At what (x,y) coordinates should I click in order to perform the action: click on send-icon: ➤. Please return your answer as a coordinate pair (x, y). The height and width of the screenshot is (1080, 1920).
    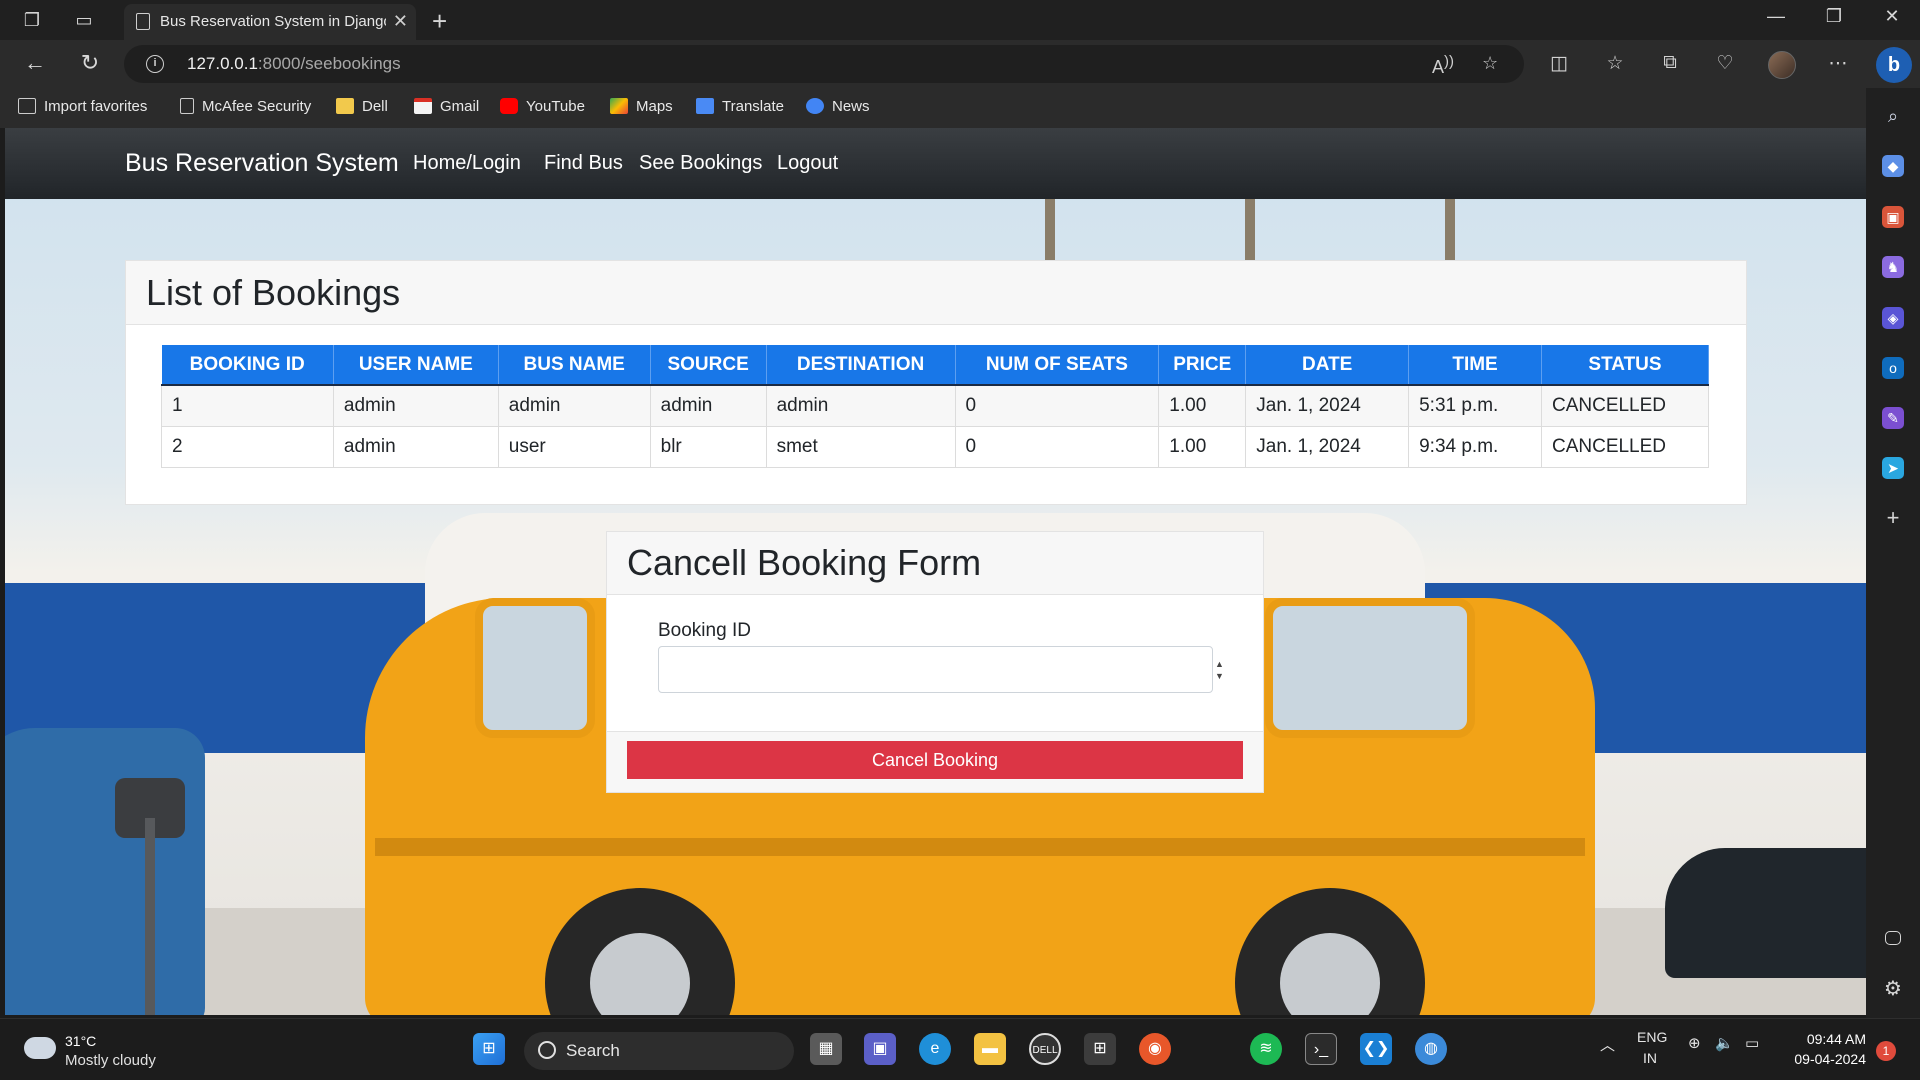
    Looking at the image, I should click on (1893, 468).